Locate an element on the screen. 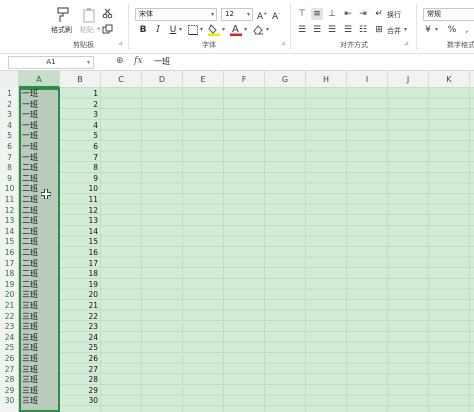 The width and height of the screenshot is (474, 412). justify-icon: ☰ is located at coordinates (348, 30).